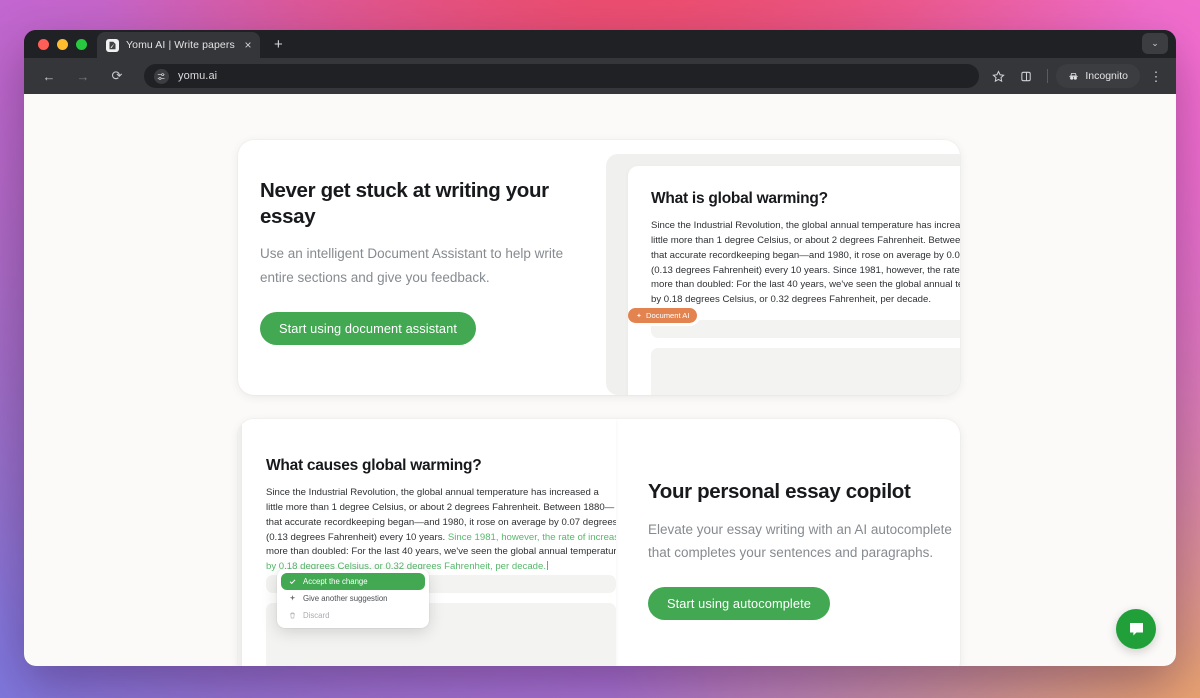 The height and width of the screenshot is (698, 1200). What do you see at coordinates (161, 76) in the screenshot?
I see `tune-icon` at bounding box center [161, 76].